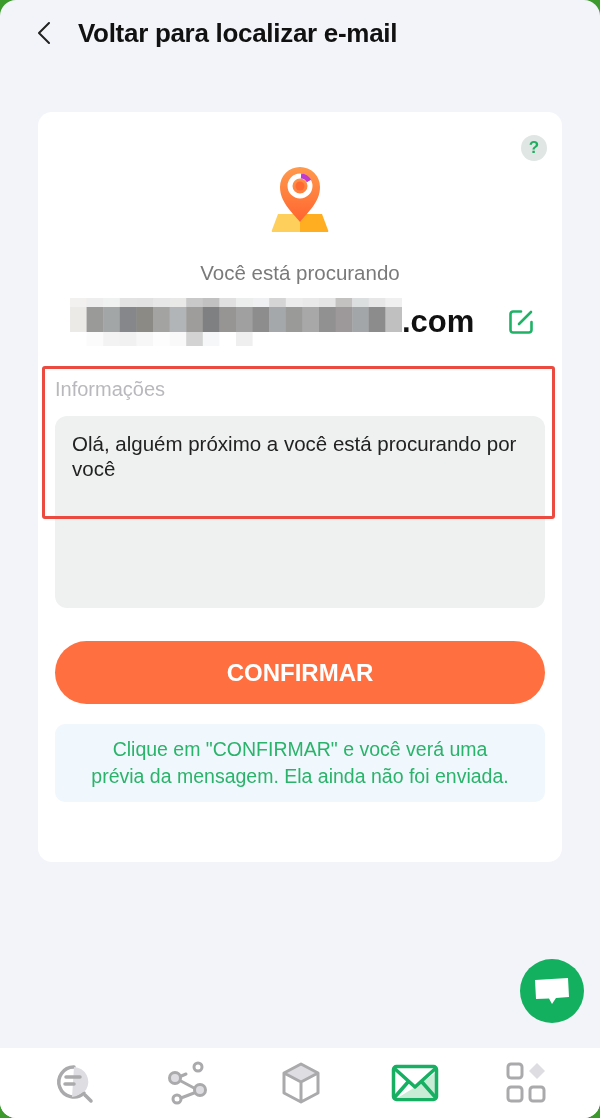  I want to click on chevron-left-icon, so click(44, 33).